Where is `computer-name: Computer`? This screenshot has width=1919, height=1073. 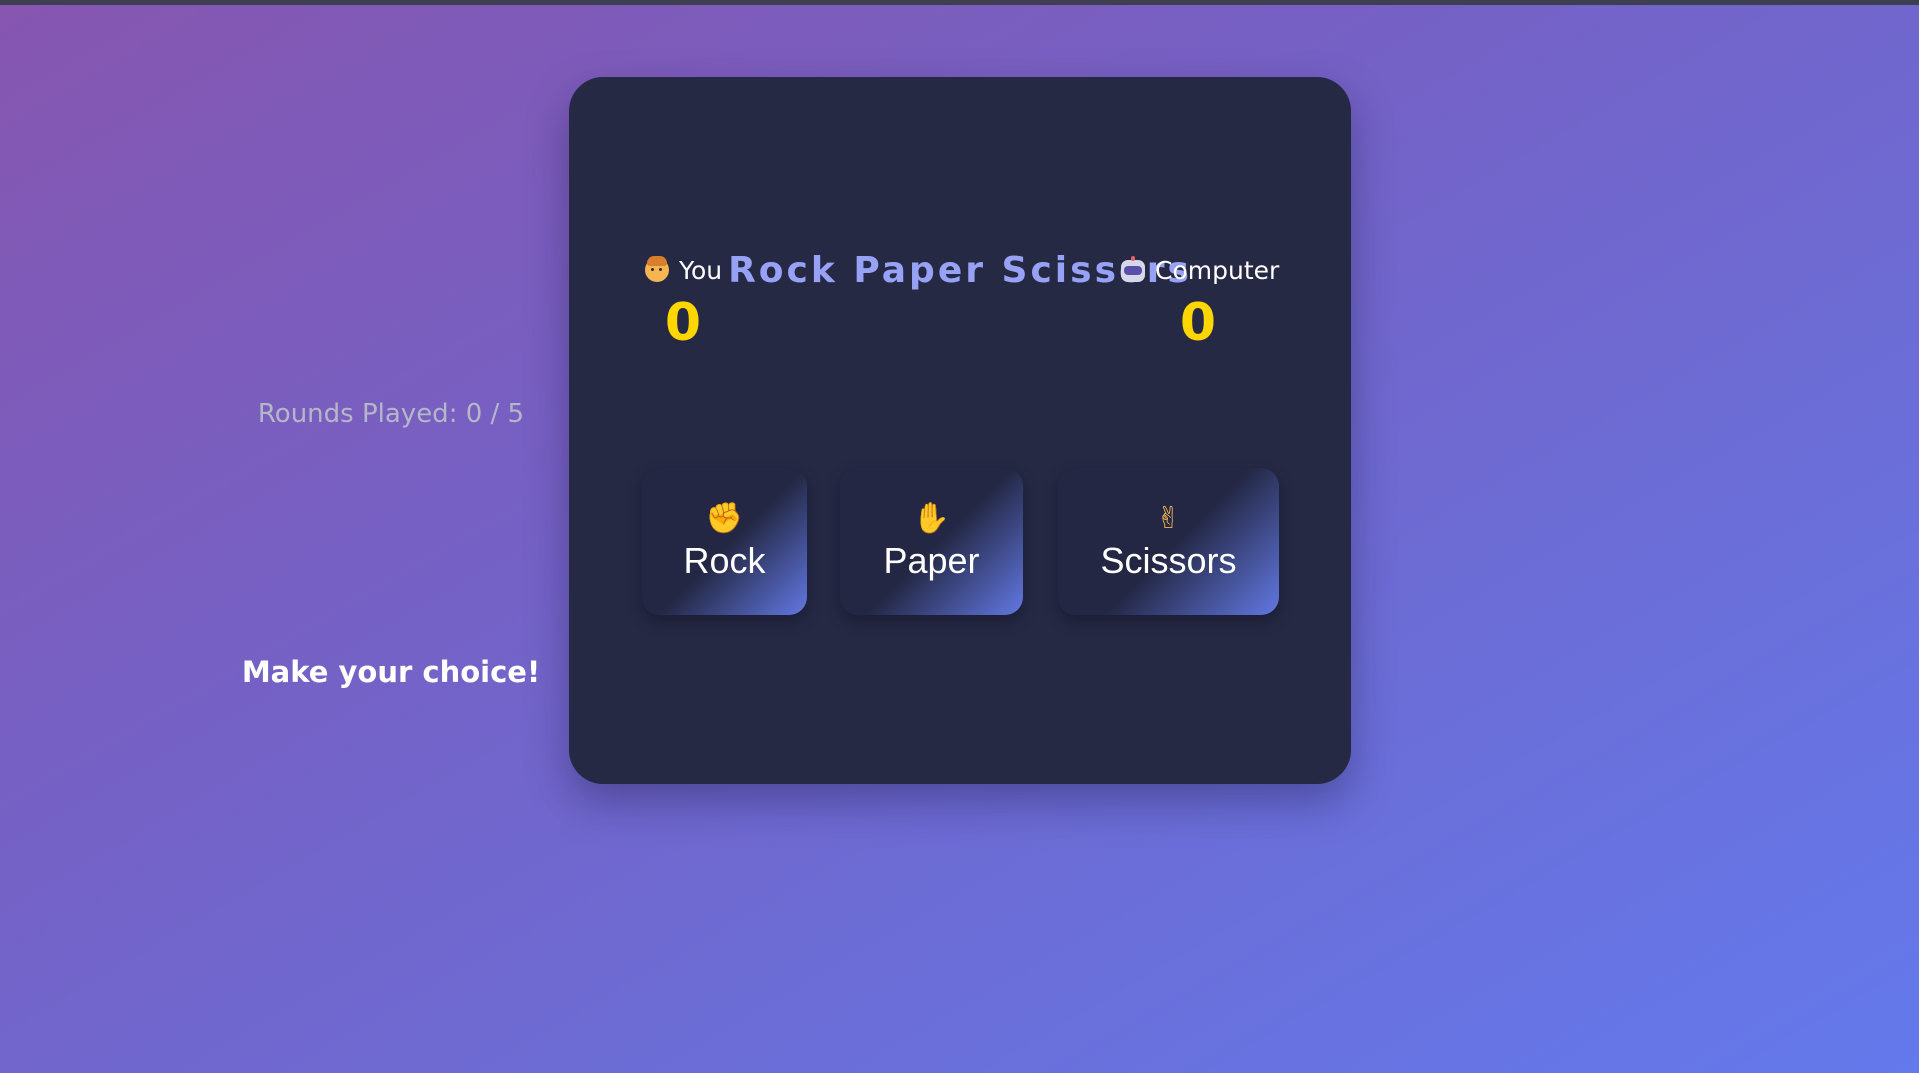
computer-name: Computer is located at coordinates (1217, 270).